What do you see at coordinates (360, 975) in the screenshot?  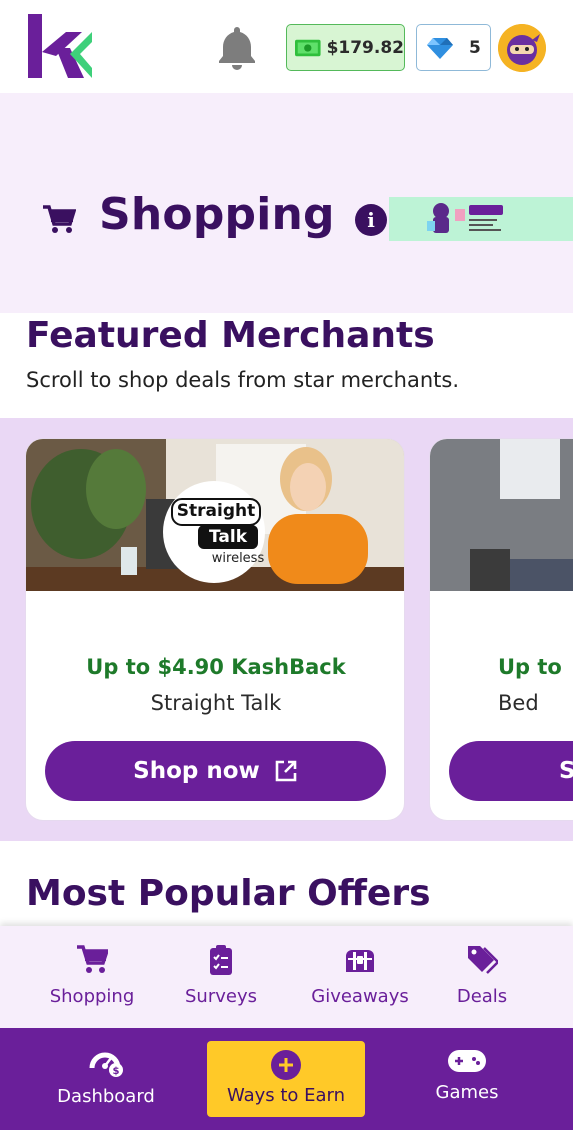 I see `nav-giveaways: Giveaways` at bounding box center [360, 975].